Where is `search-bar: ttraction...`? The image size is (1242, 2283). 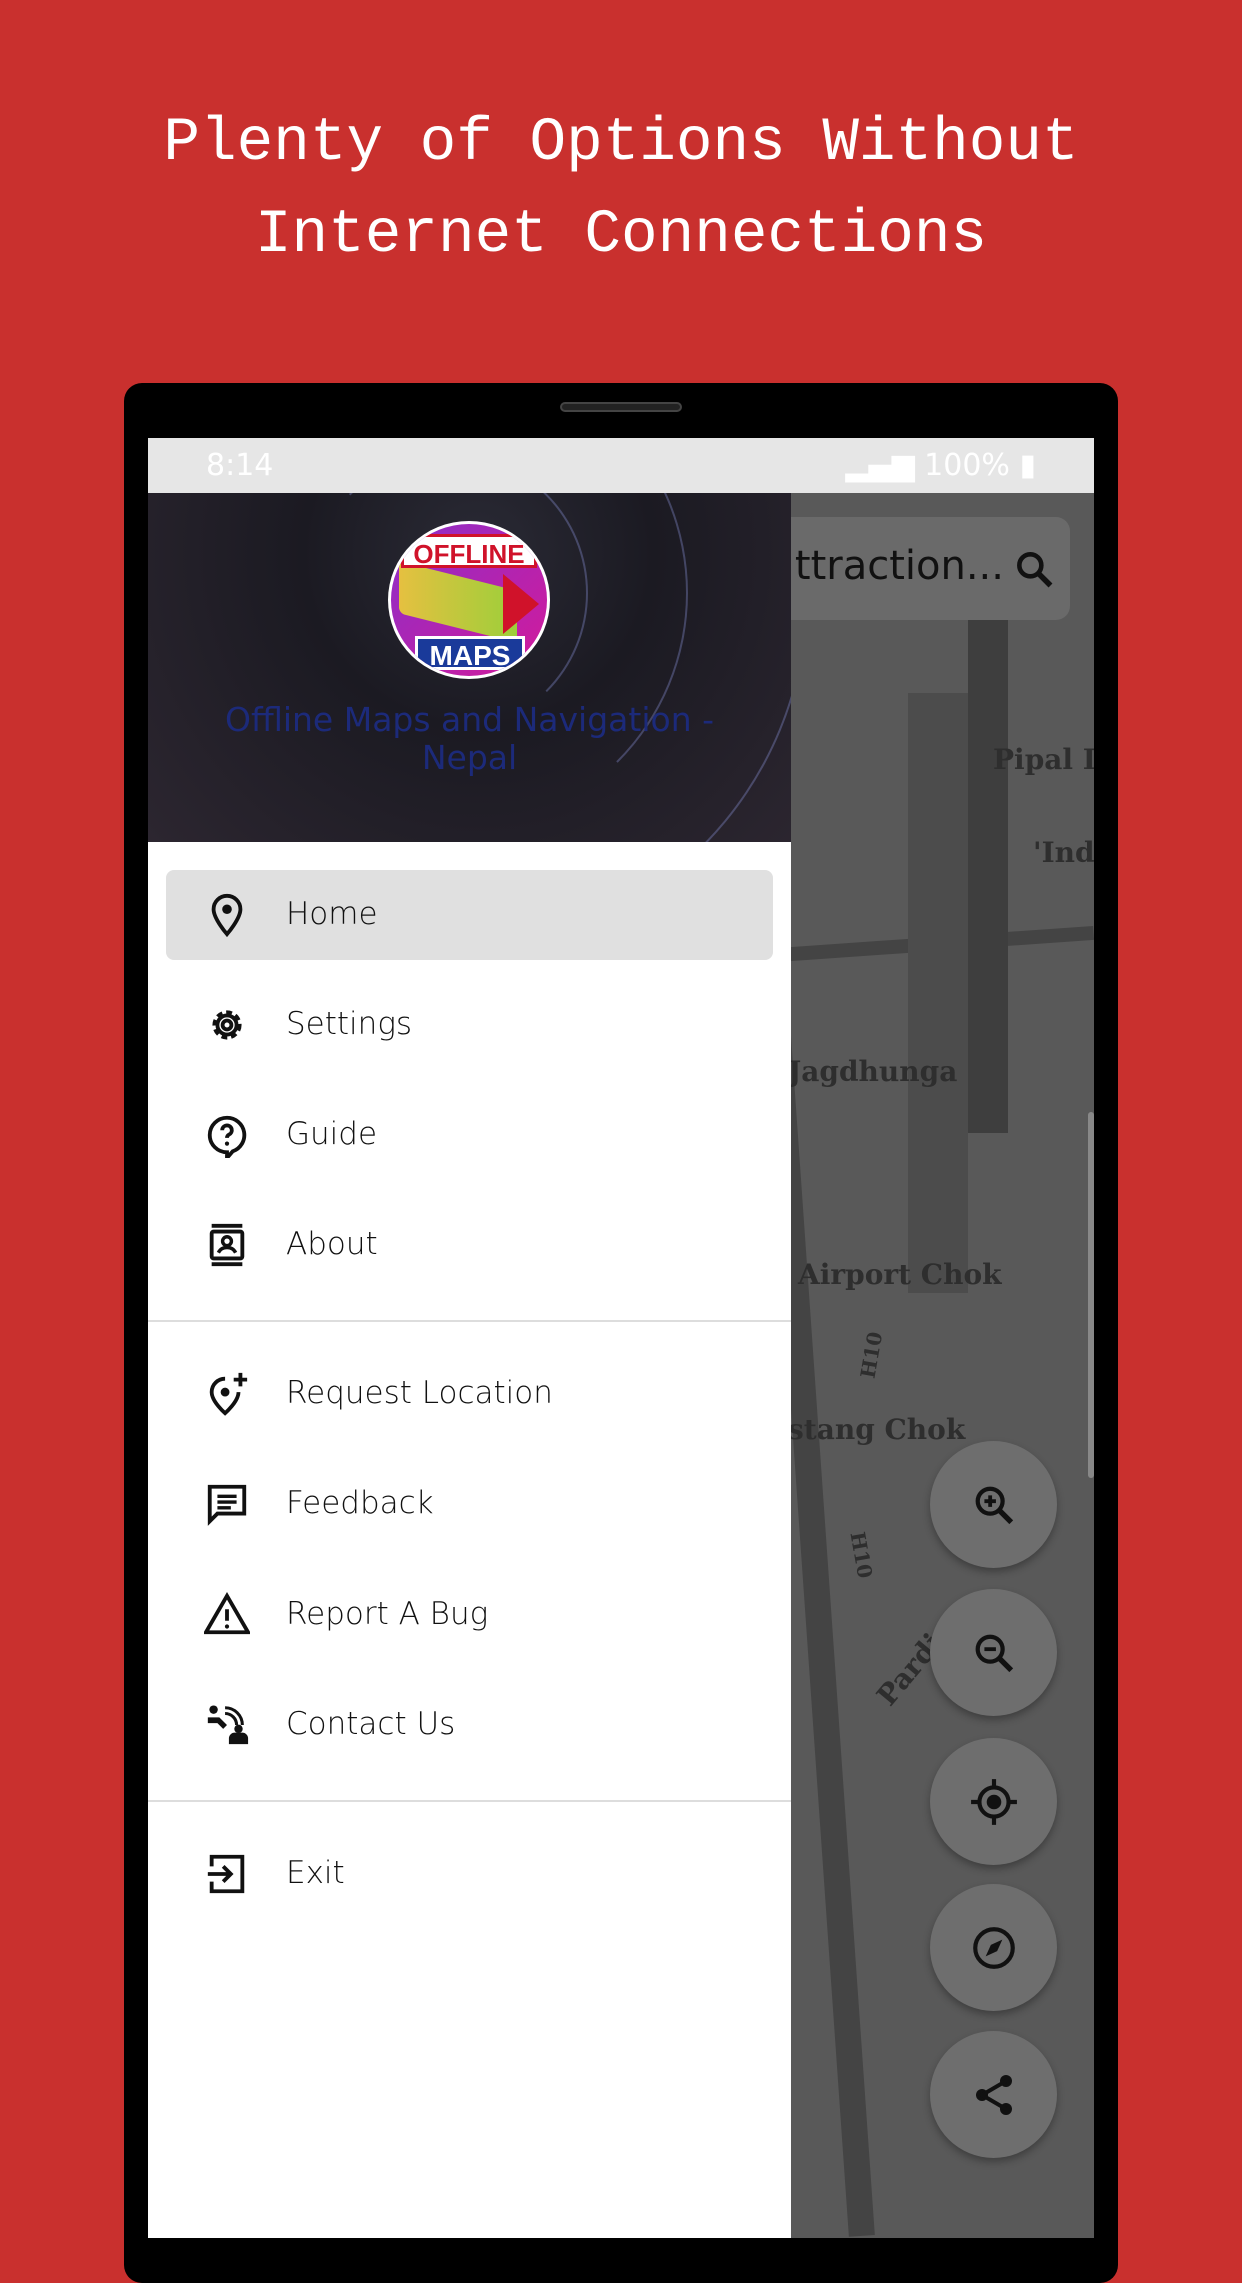
search-bar: ttraction... is located at coordinates (909, 568).